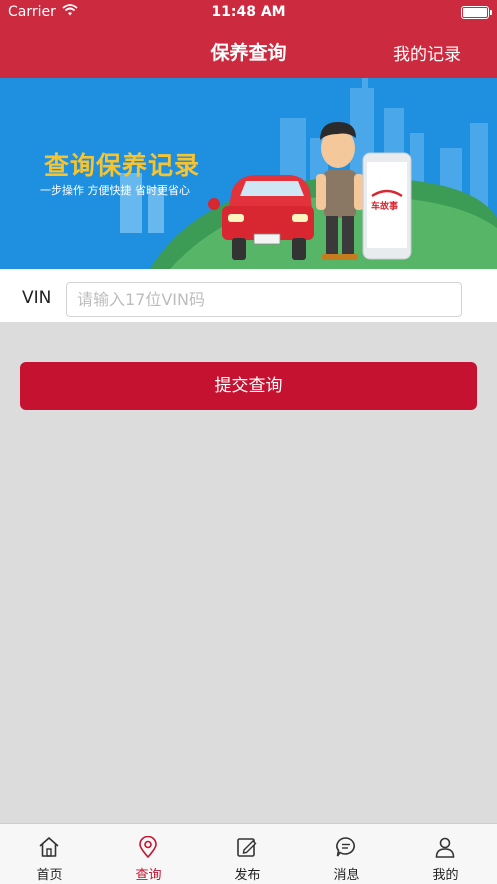 Image resolution: width=497 pixels, height=884 pixels. Describe the element at coordinates (476, 12) in the screenshot. I see `battery-icon` at that location.